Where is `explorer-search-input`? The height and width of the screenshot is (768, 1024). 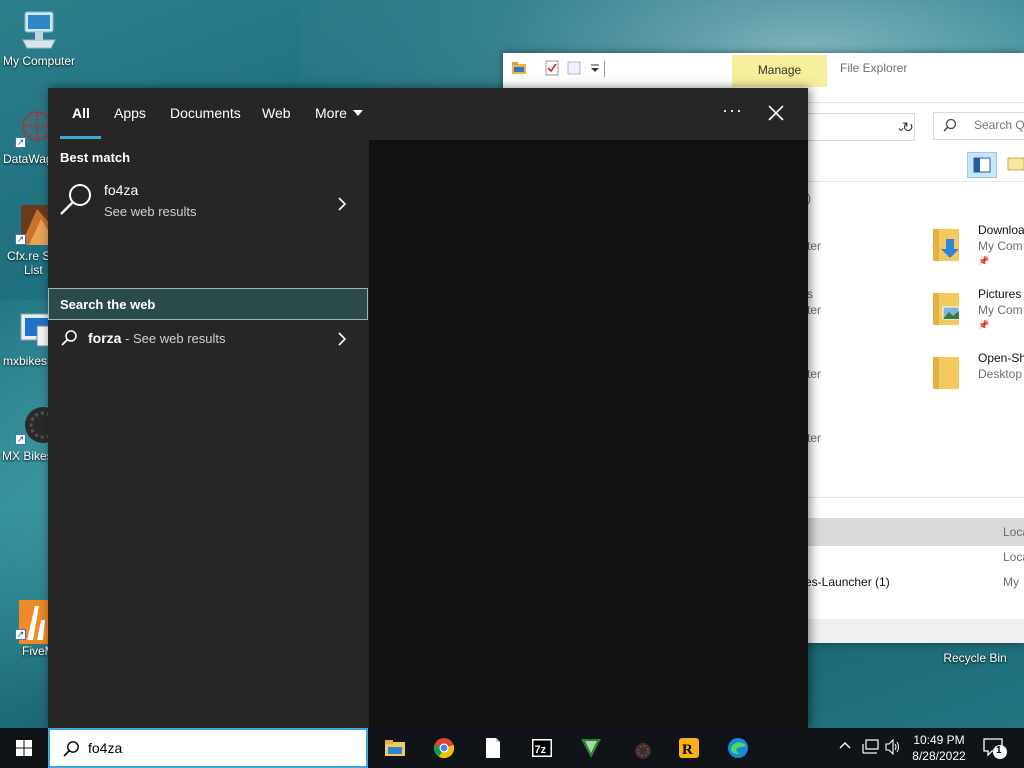
explorer-search-input is located at coordinates (999, 125).